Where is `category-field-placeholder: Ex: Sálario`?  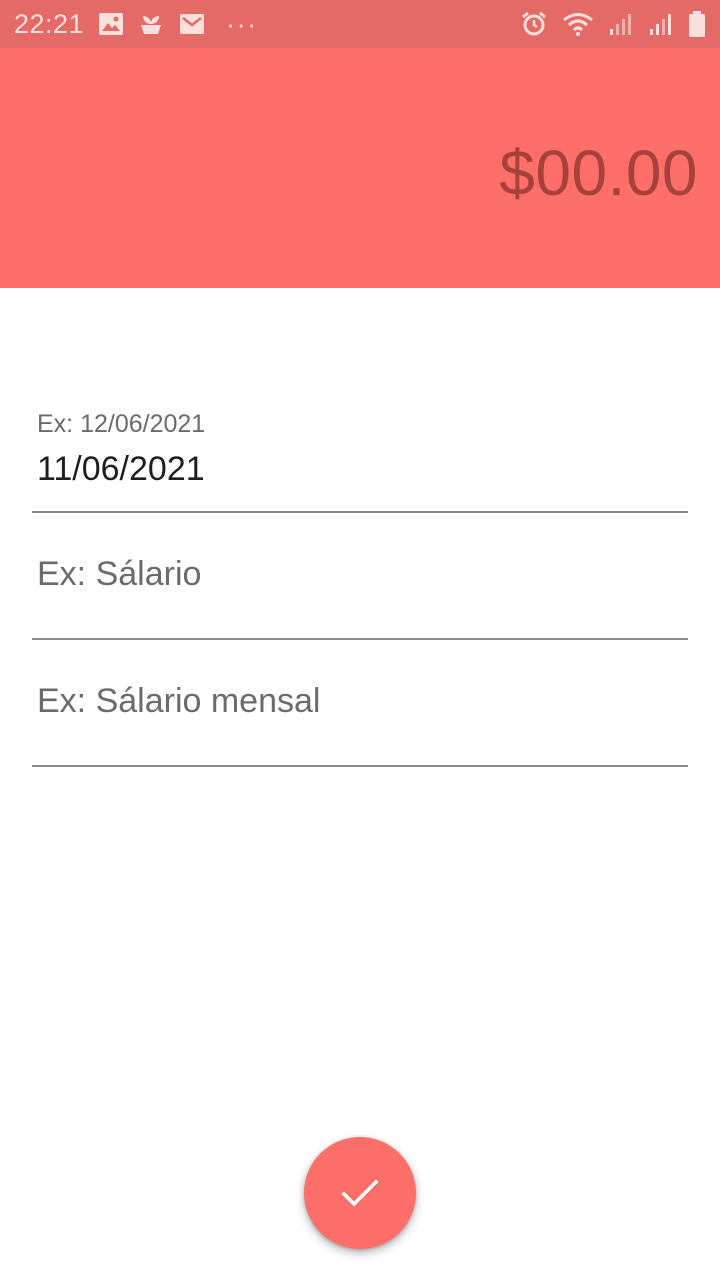
category-field-placeholder: Ex: Sálario is located at coordinates (119, 574).